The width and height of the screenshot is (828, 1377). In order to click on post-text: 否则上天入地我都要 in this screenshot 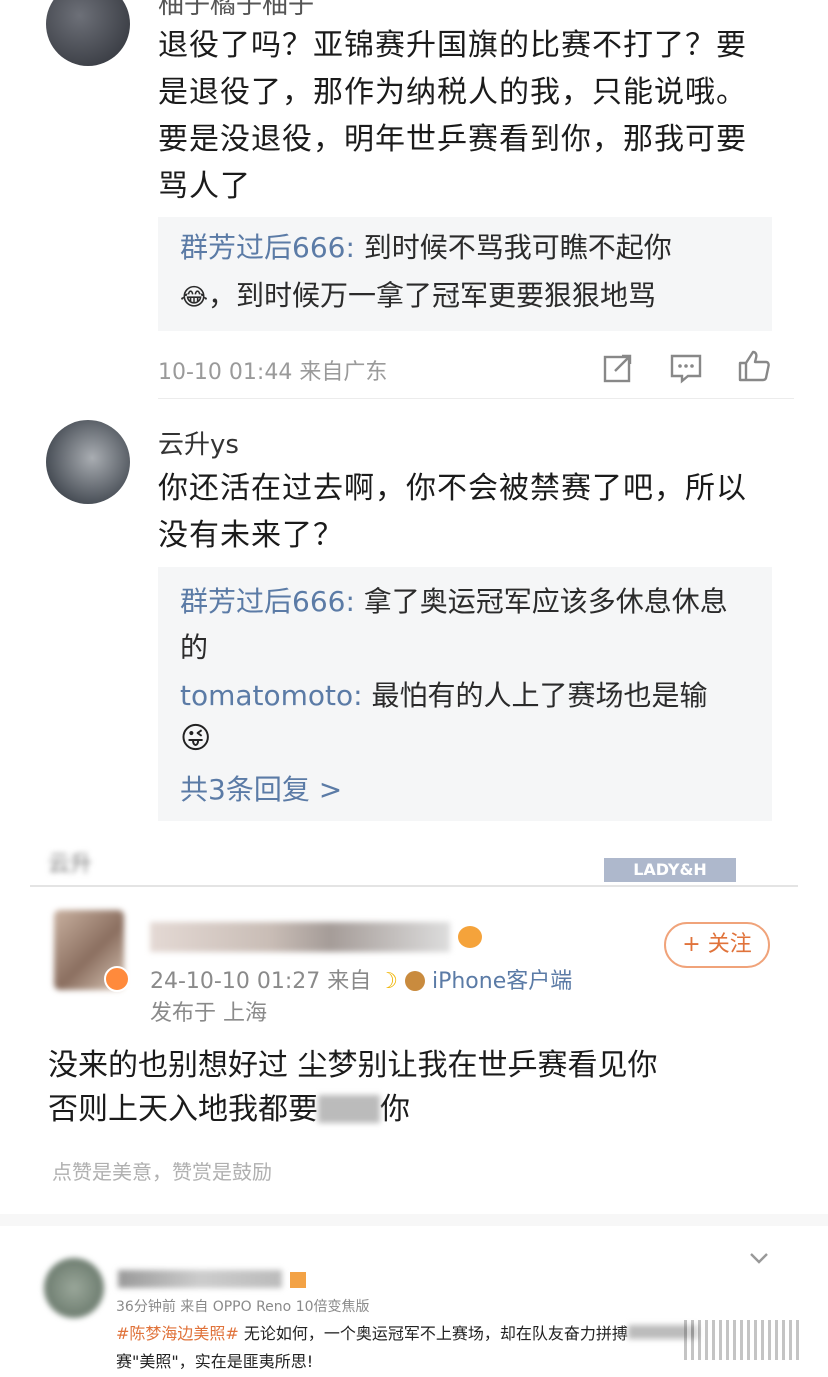, I will do `click(183, 1109)`.